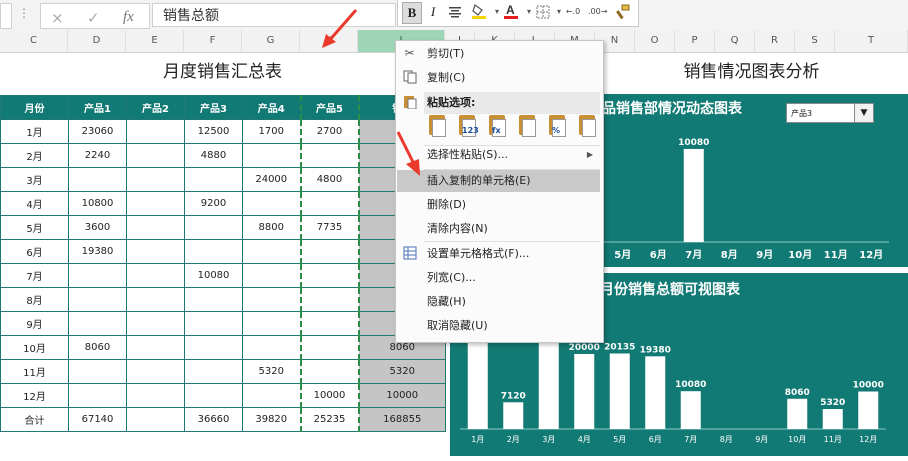  What do you see at coordinates (97, 227) in the screenshot?
I see `table-cell: 3600` at bounding box center [97, 227].